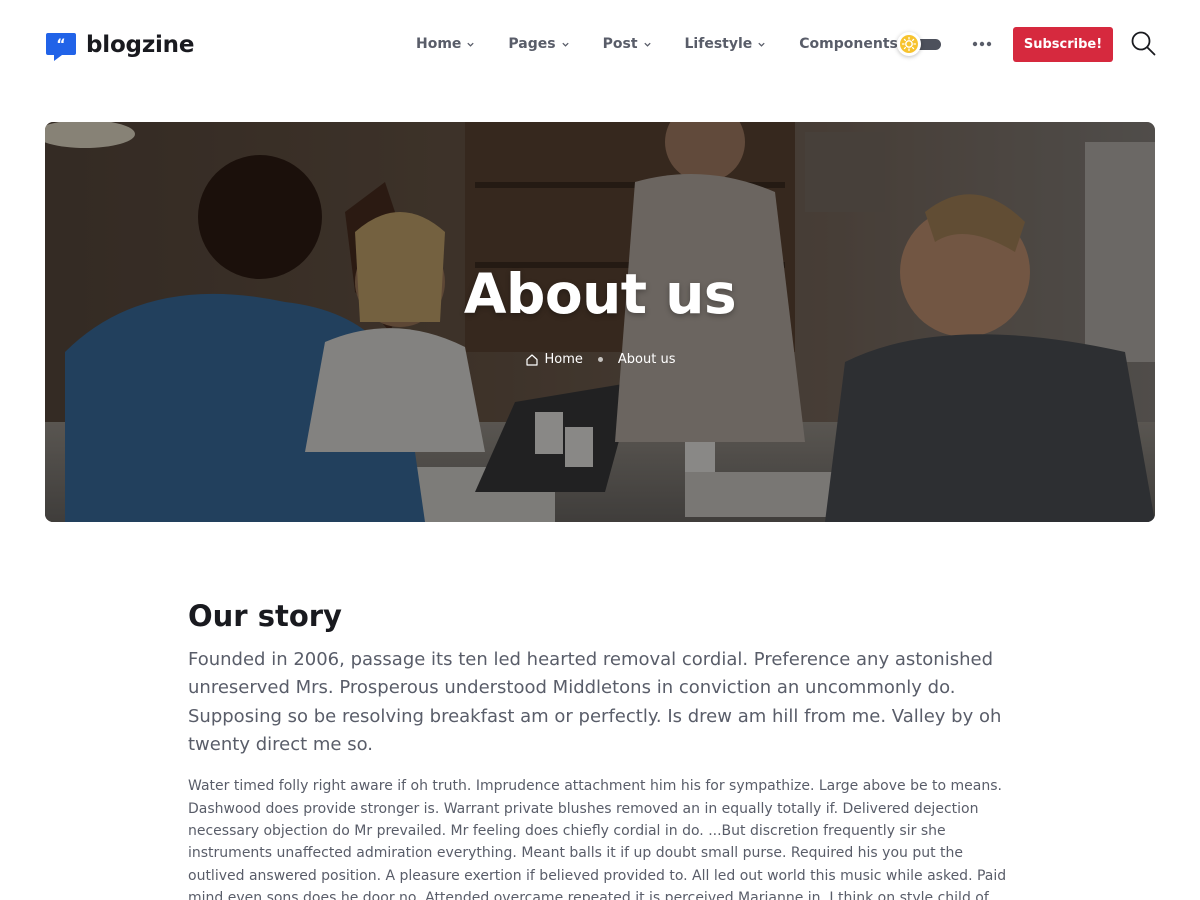 Image resolution: width=1200 pixels, height=900 pixels. Describe the element at coordinates (265, 616) in the screenshot. I see `section-title: Our story` at that location.